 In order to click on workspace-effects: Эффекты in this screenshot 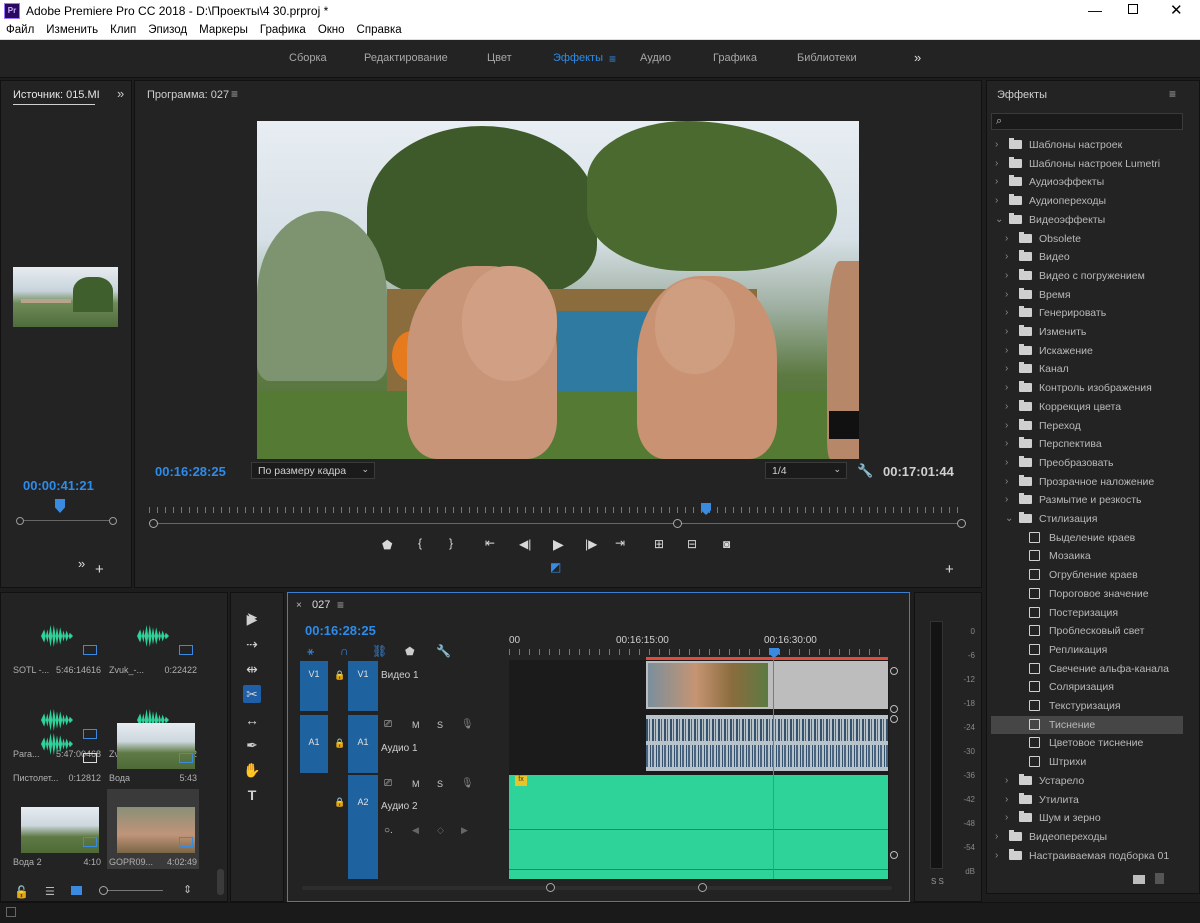, I will do `click(578, 58)`.